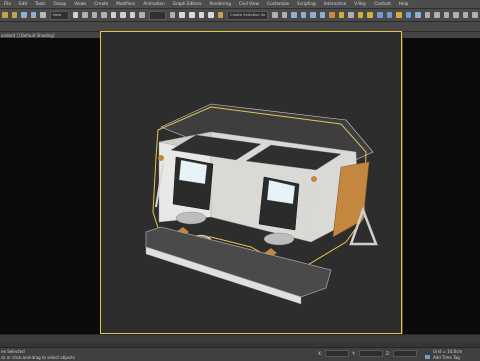 Image resolution: width=480 pixels, height=361 pixels. What do you see at coordinates (101, 4) in the screenshot?
I see `menu-create: Create` at bounding box center [101, 4].